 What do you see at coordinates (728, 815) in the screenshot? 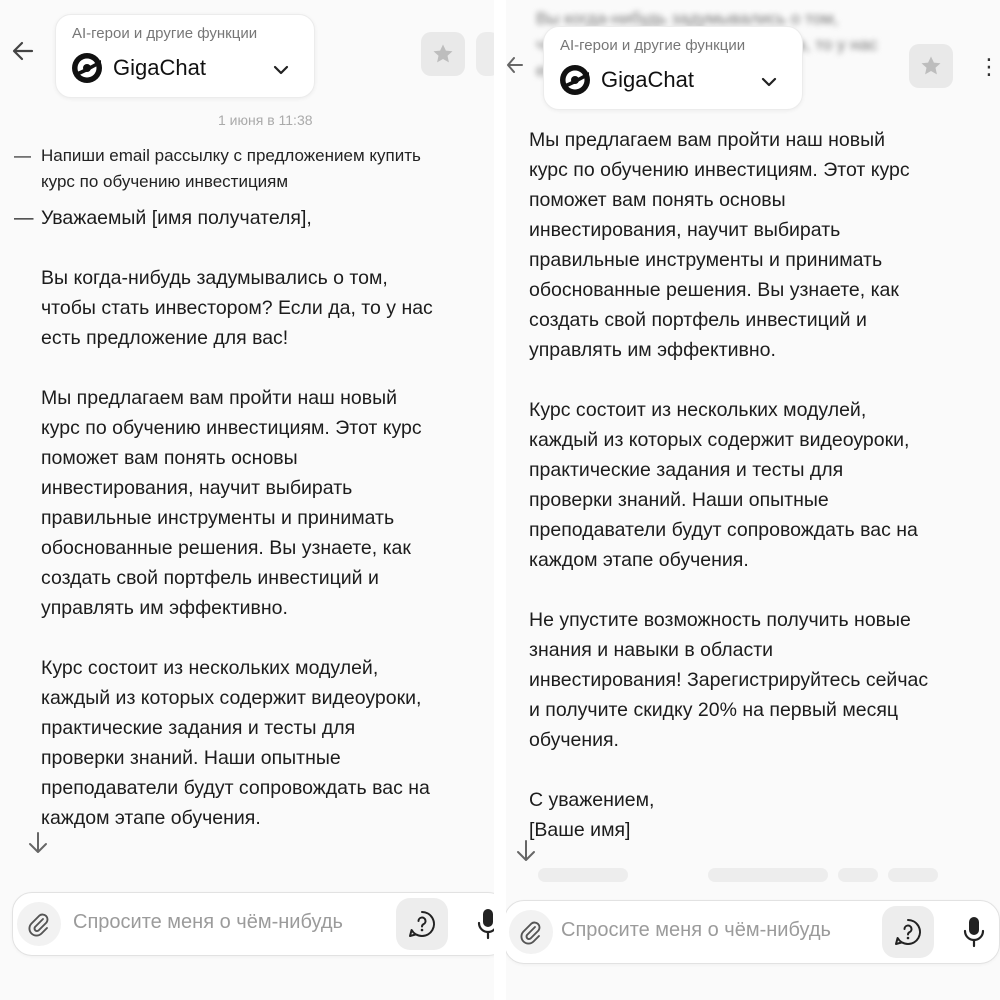
I see `message-signature: С уважением, [Ваше имя]` at bounding box center [728, 815].